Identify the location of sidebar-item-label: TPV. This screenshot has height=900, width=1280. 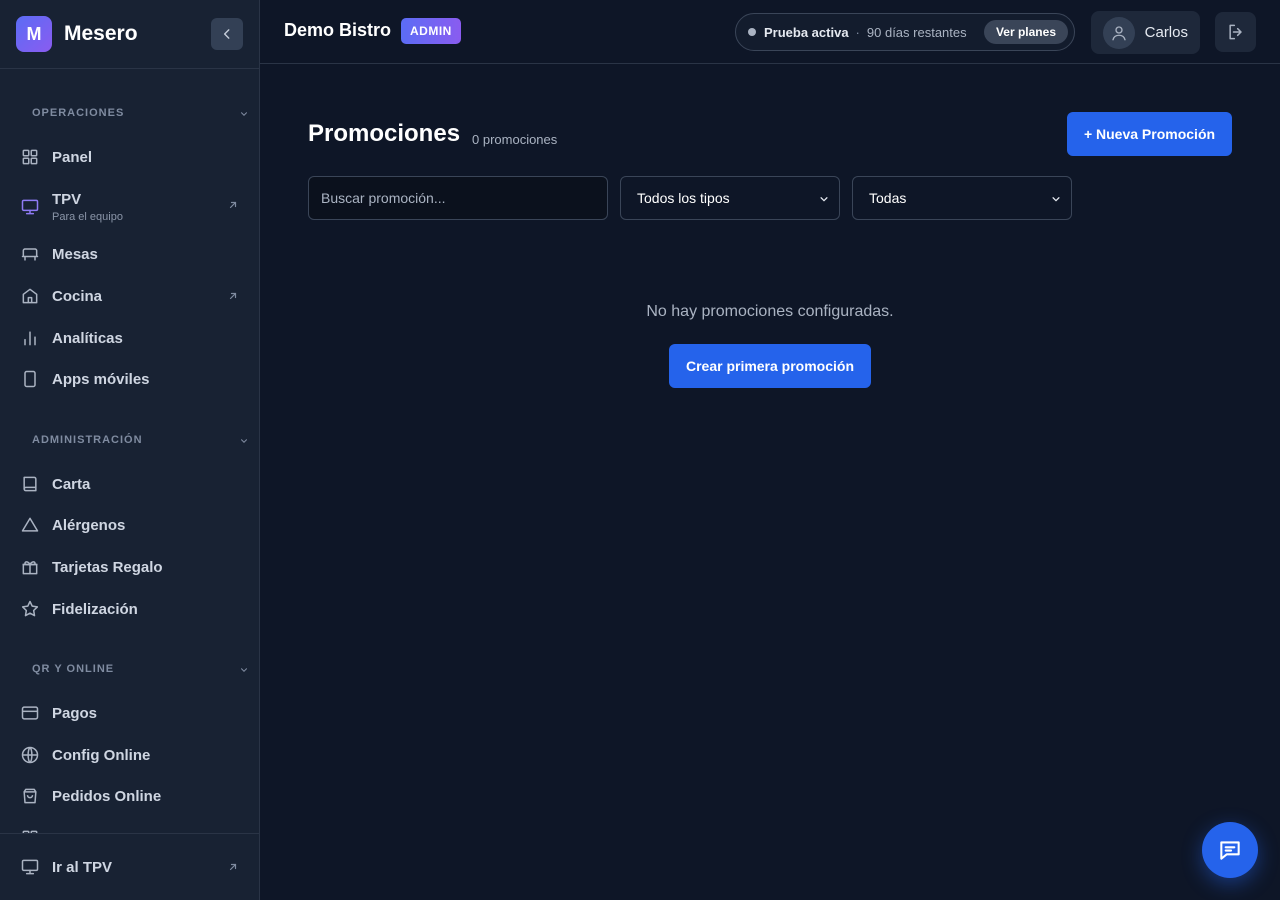
(67, 199).